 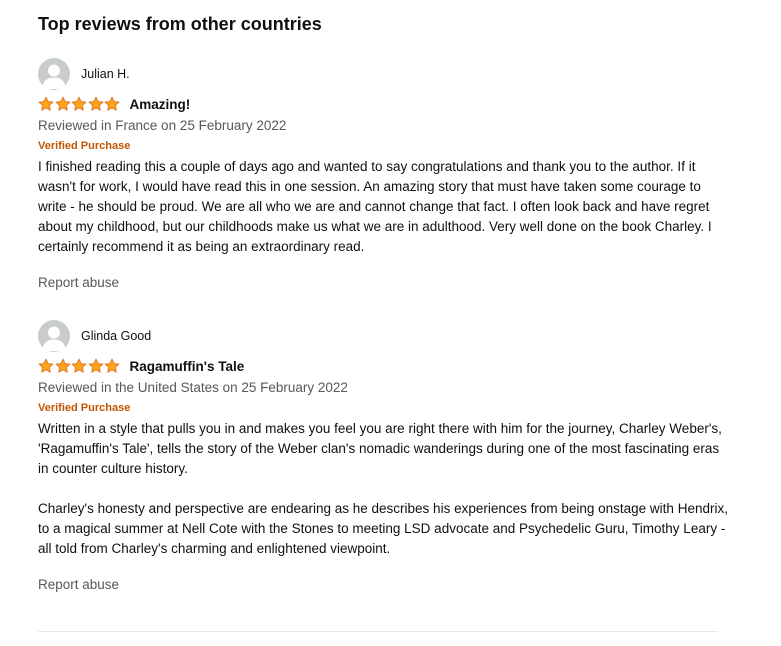 I want to click on reviewer-name: Julian H., so click(x=105, y=74).